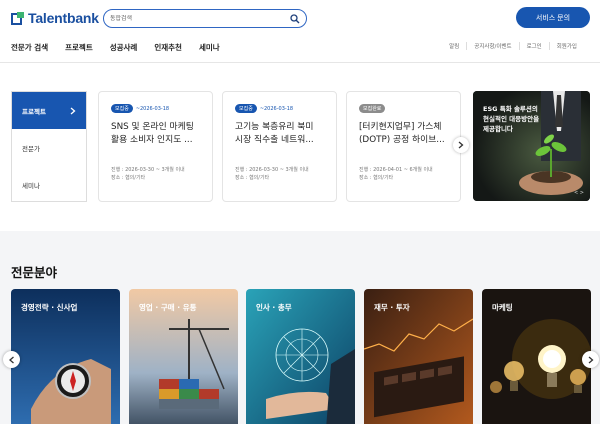  I want to click on tab-experts: 전문가, so click(49, 147).